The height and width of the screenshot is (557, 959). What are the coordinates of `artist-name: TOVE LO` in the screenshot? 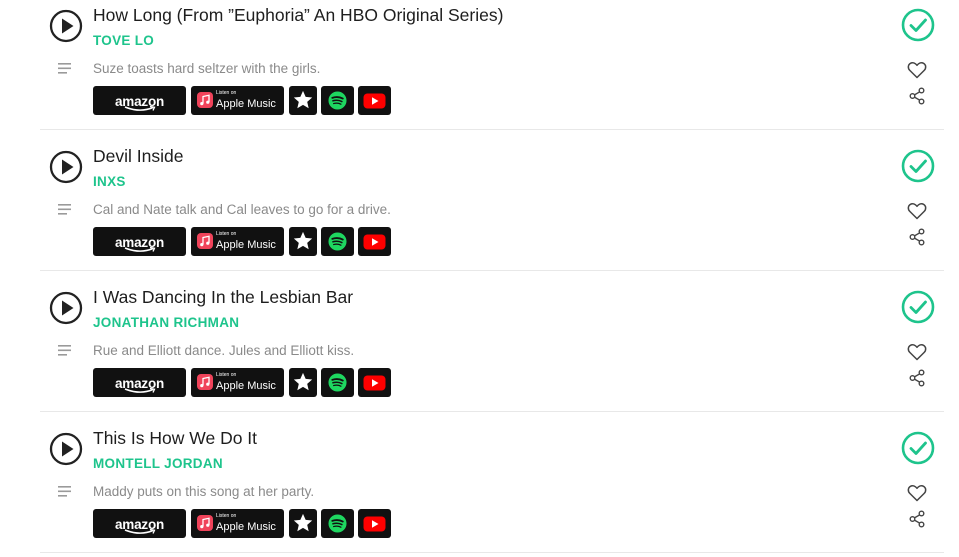 It's located at (123, 40).